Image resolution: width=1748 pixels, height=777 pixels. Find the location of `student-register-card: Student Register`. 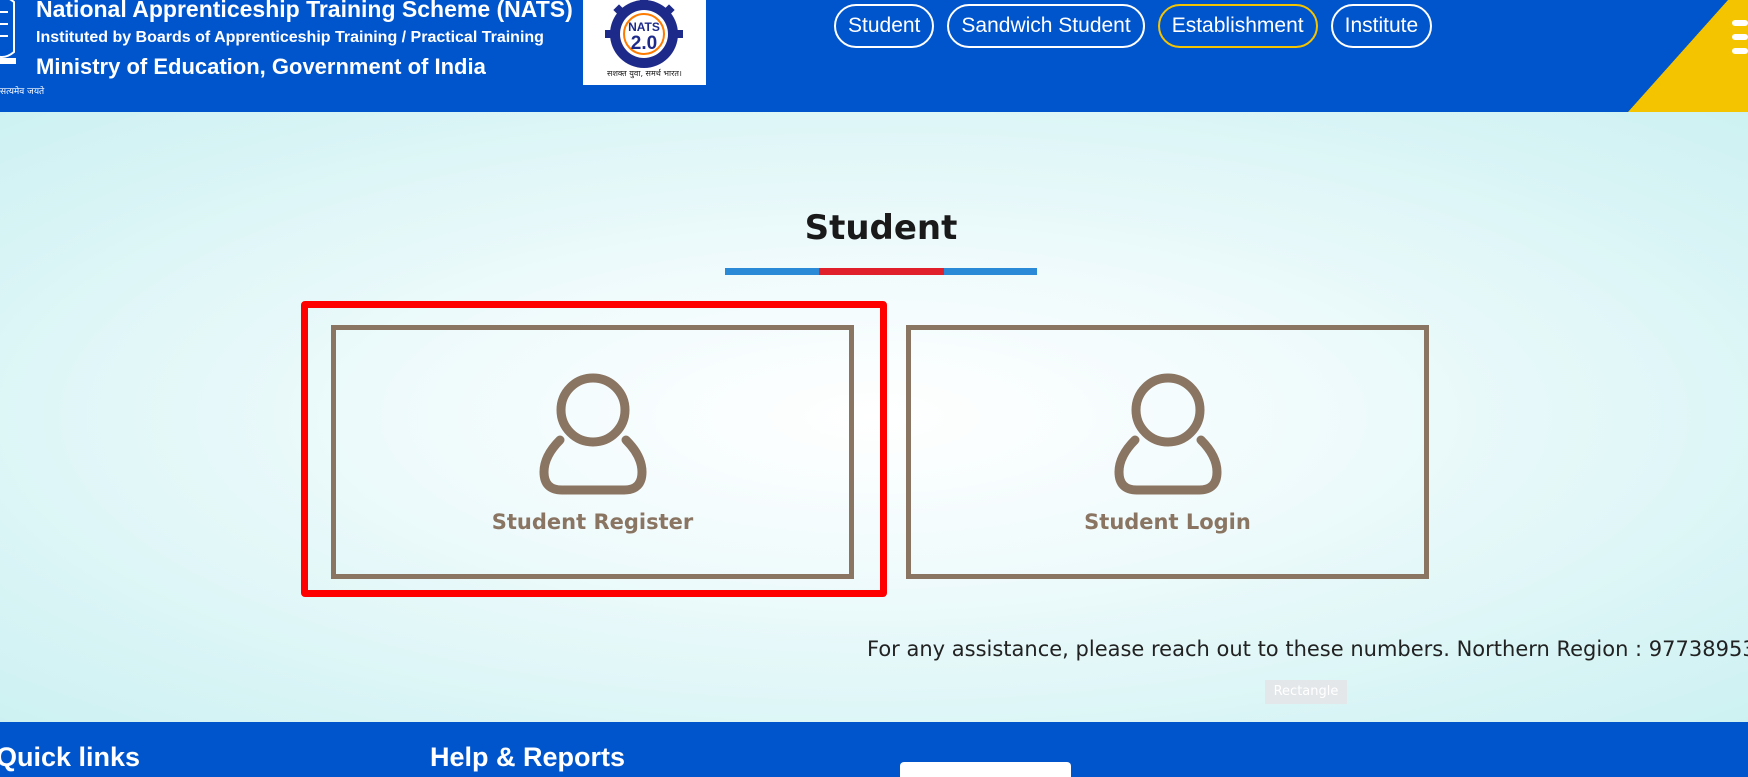

student-register-card: Student Register is located at coordinates (592, 452).